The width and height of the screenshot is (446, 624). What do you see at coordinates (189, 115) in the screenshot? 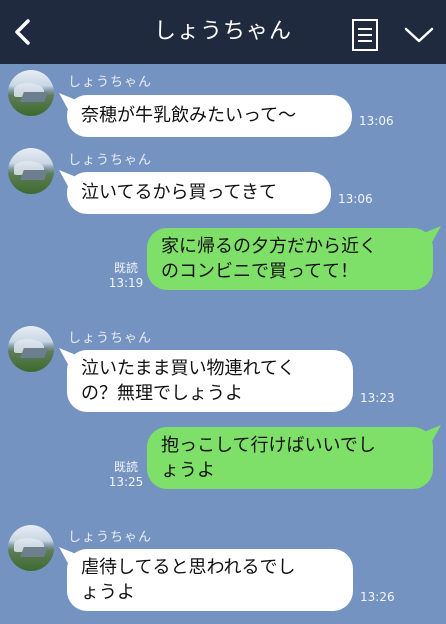
I see `message-text: 奈穂が牛乳飲みたいって〜` at bounding box center [189, 115].